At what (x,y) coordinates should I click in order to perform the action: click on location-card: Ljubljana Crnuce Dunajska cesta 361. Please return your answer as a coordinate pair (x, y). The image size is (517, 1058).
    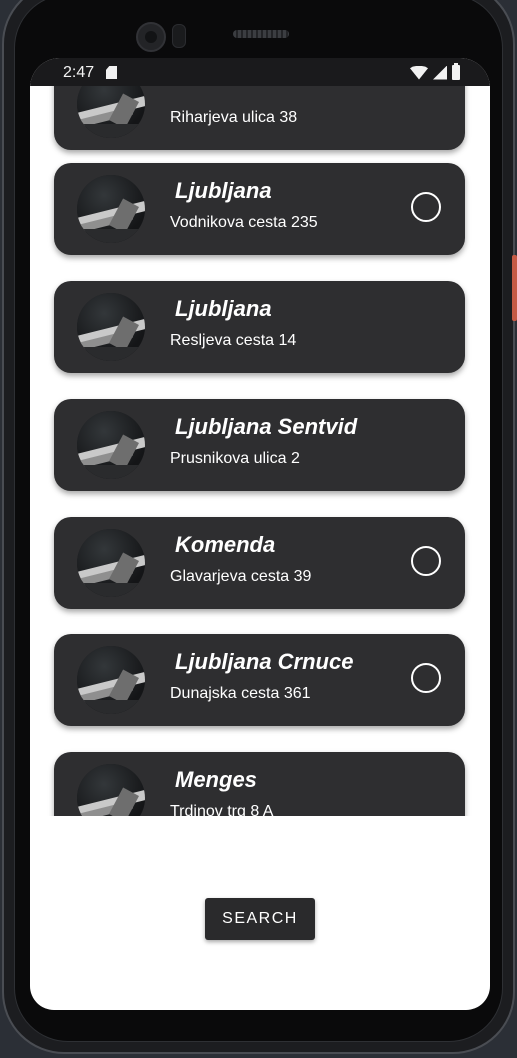
    Looking at the image, I should click on (259, 680).